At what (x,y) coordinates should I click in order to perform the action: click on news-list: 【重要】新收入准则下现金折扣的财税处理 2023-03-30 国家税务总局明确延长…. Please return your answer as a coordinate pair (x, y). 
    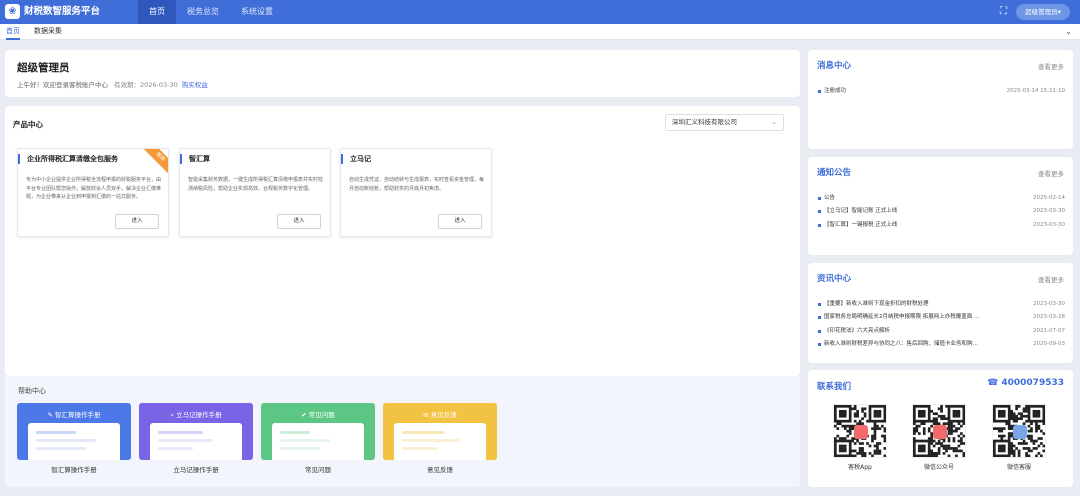
    Looking at the image, I should click on (941, 324).